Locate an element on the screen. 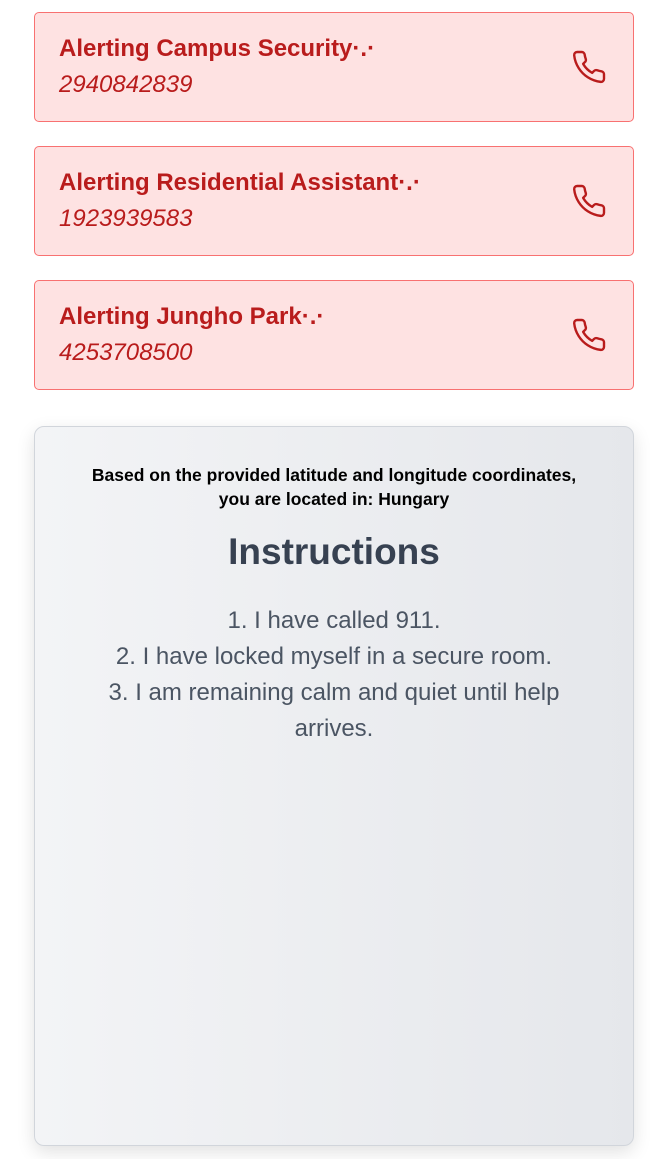  alert-card-jungho-park: Alerting Jungho Park·.· 4253708500 is located at coordinates (334, 335).